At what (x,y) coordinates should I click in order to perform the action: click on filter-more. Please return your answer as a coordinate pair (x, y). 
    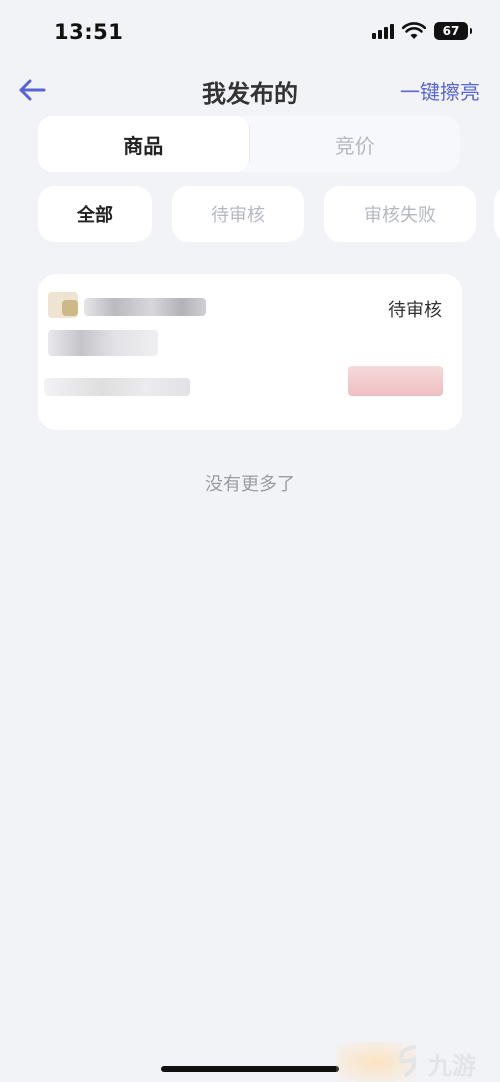
    Looking at the image, I should click on (497, 214).